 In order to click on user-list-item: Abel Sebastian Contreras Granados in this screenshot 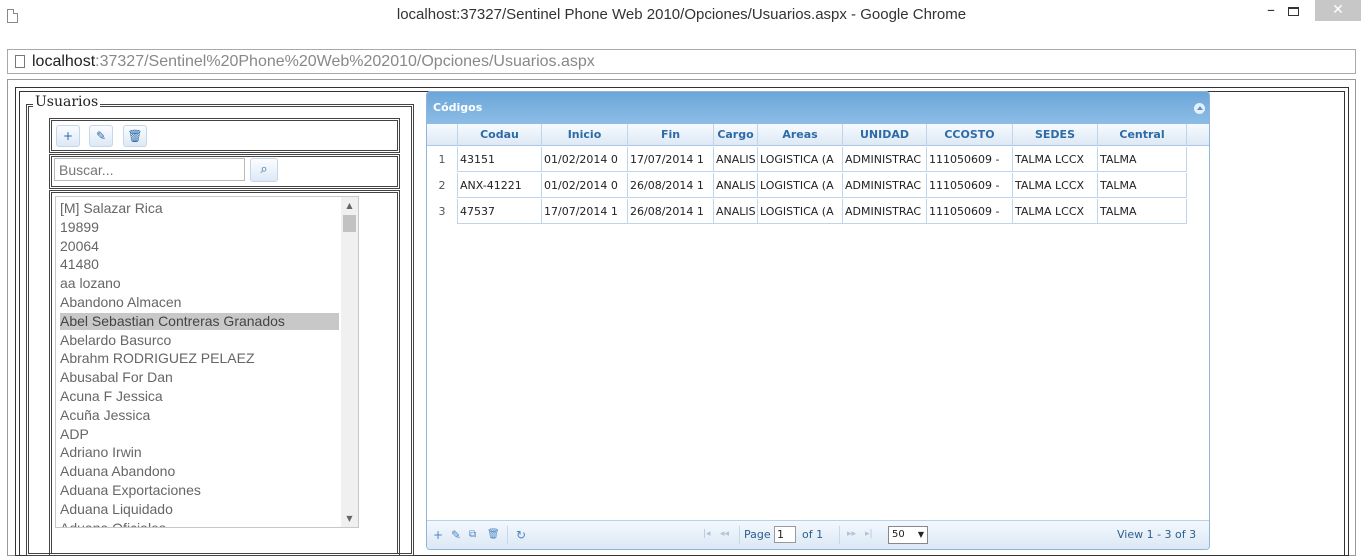, I will do `click(199, 321)`.